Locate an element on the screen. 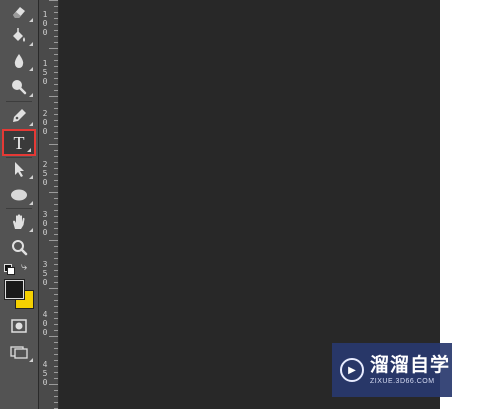  blur-tool is located at coordinates (19, 61).